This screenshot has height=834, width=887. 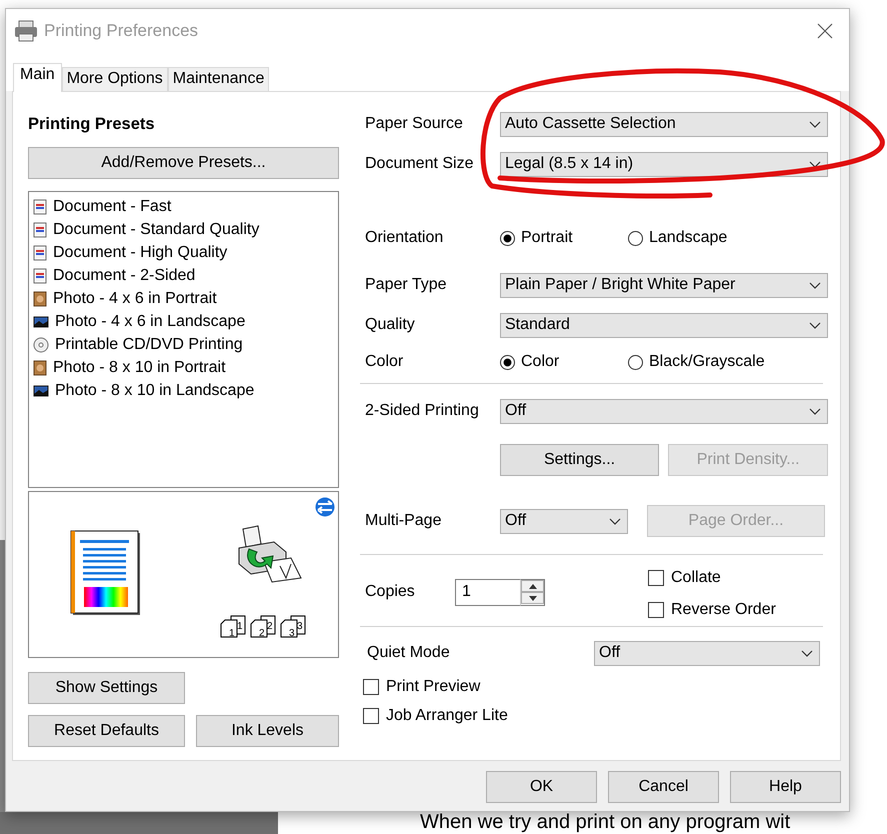 What do you see at coordinates (124, 276) in the screenshot?
I see `list-item: Document - 2-Sided` at bounding box center [124, 276].